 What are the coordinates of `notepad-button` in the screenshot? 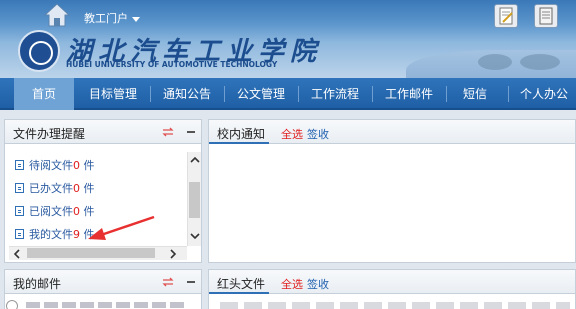 It's located at (546, 16).